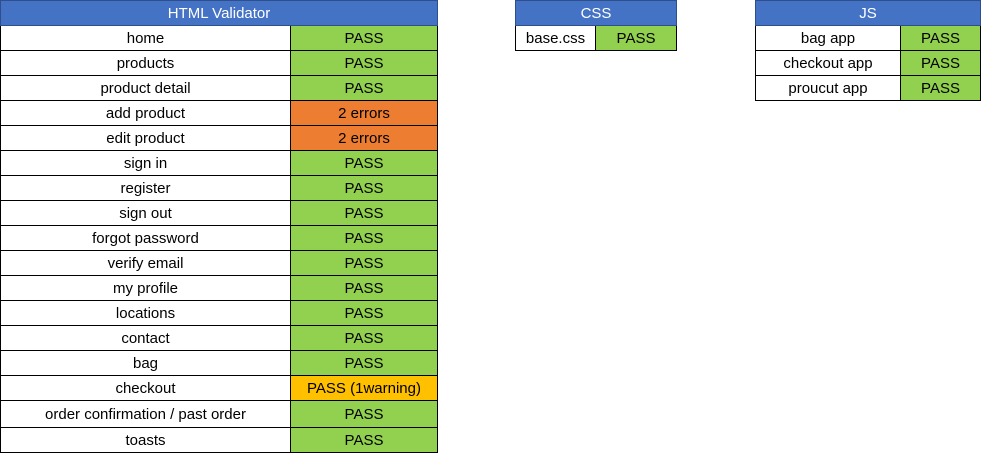  Describe the element at coordinates (145, 313) in the screenshot. I see `page-name-cell: locations` at that location.